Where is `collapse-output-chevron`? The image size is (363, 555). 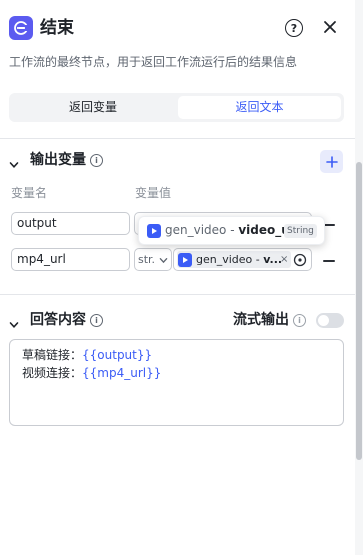 collapse-output-chevron is located at coordinates (14, 164).